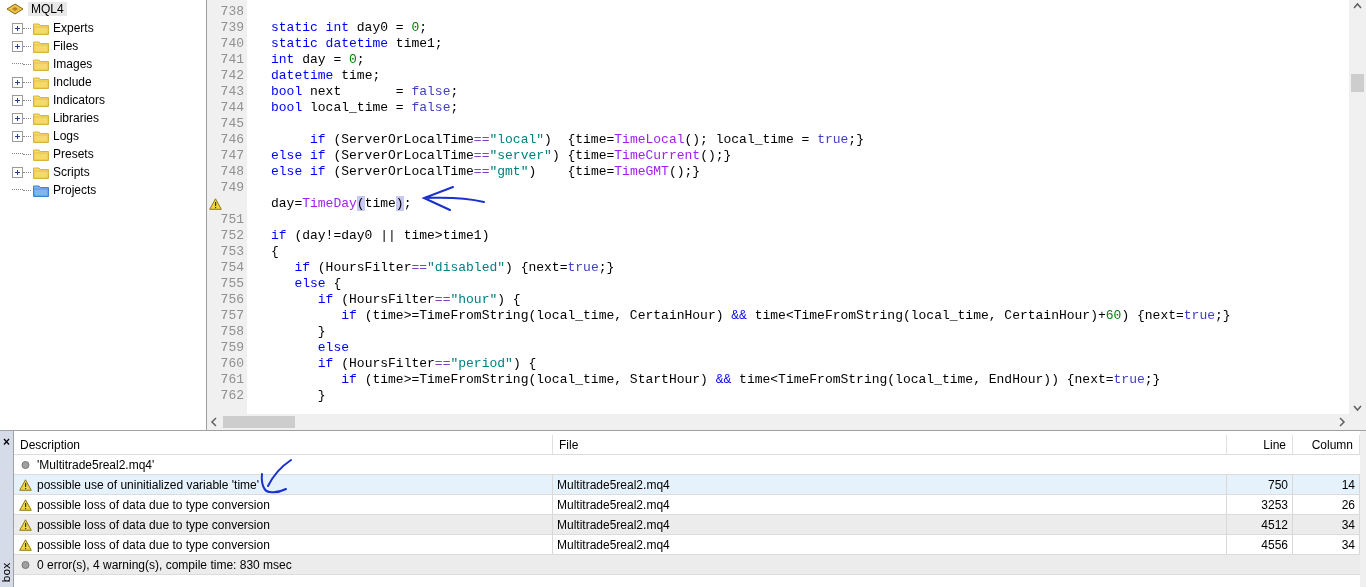 This screenshot has width=1366, height=587. I want to click on tree-item: Indicators, so click(79, 100).